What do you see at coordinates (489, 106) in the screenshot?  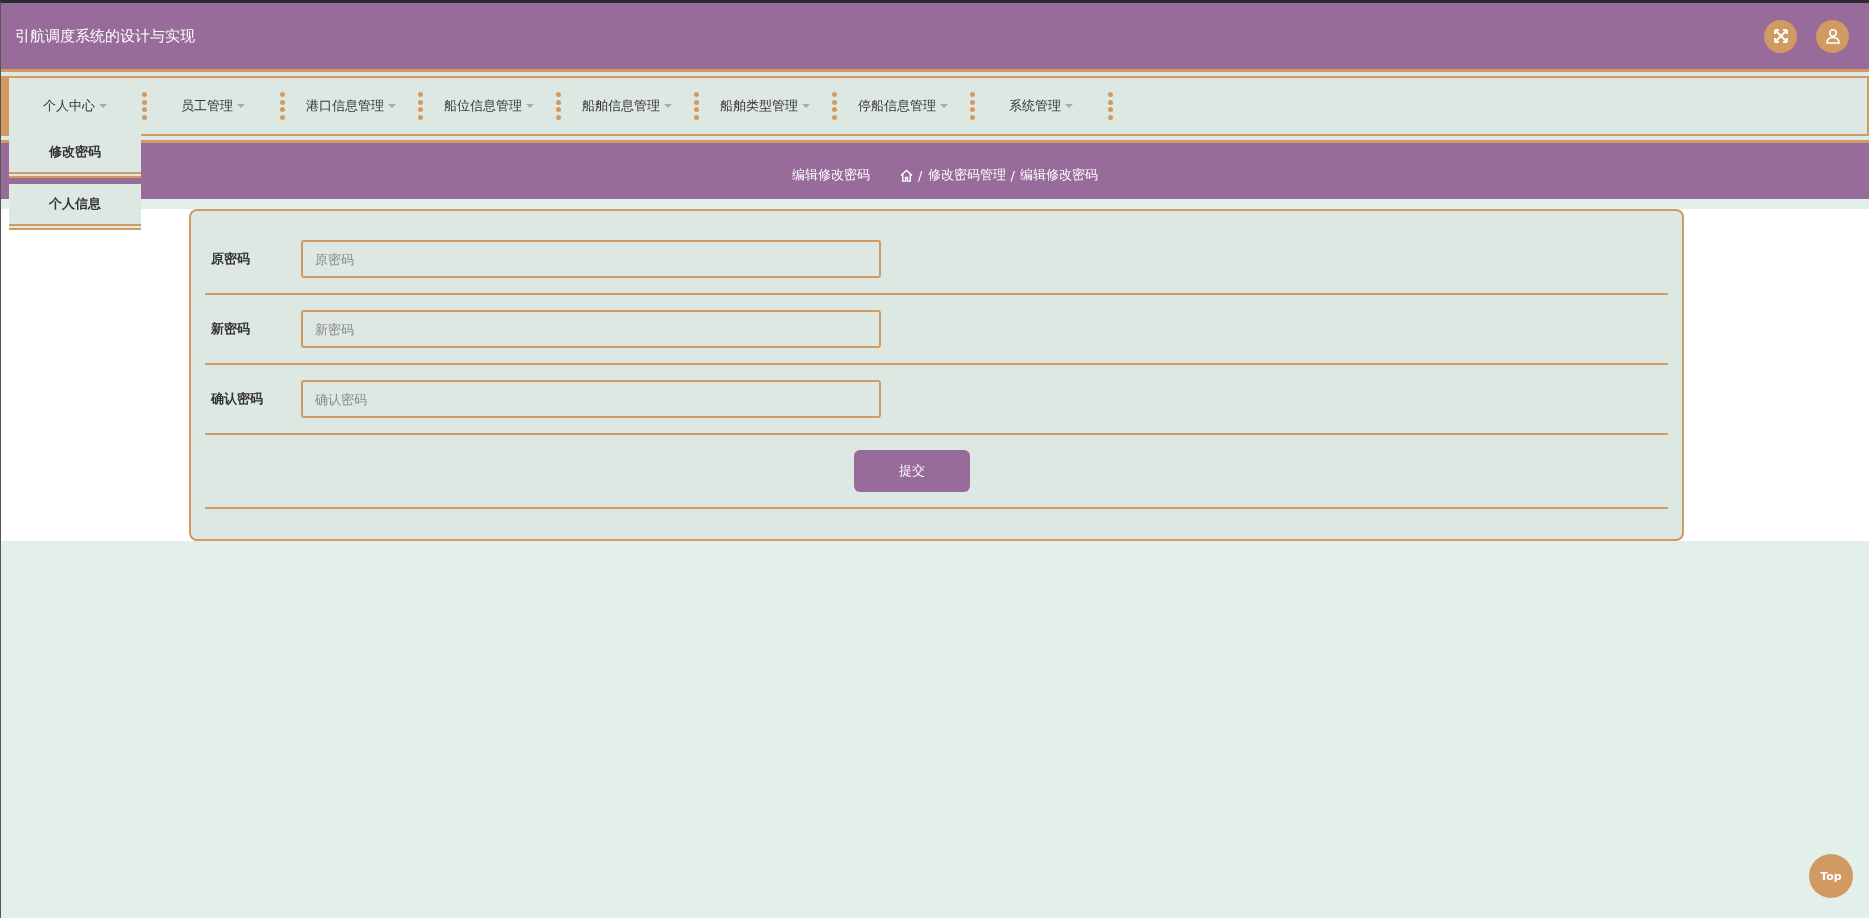 I see `nav-menu-item: 船位信息管理` at bounding box center [489, 106].